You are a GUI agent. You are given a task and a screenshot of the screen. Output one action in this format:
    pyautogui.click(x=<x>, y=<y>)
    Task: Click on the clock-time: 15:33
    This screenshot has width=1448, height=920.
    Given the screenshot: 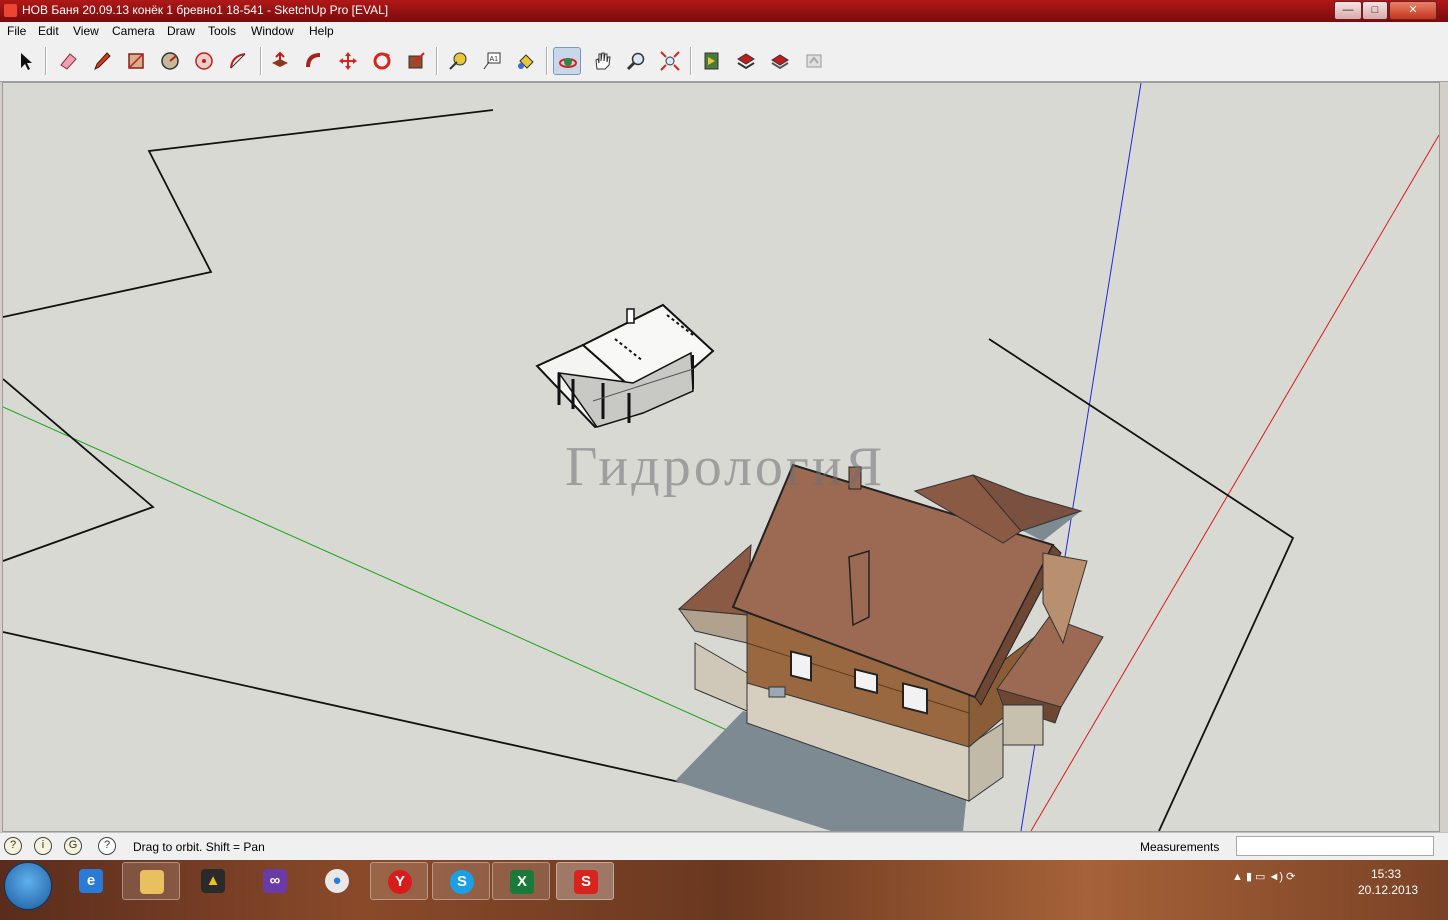 What is the action you would take?
    pyautogui.click(x=1386, y=874)
    